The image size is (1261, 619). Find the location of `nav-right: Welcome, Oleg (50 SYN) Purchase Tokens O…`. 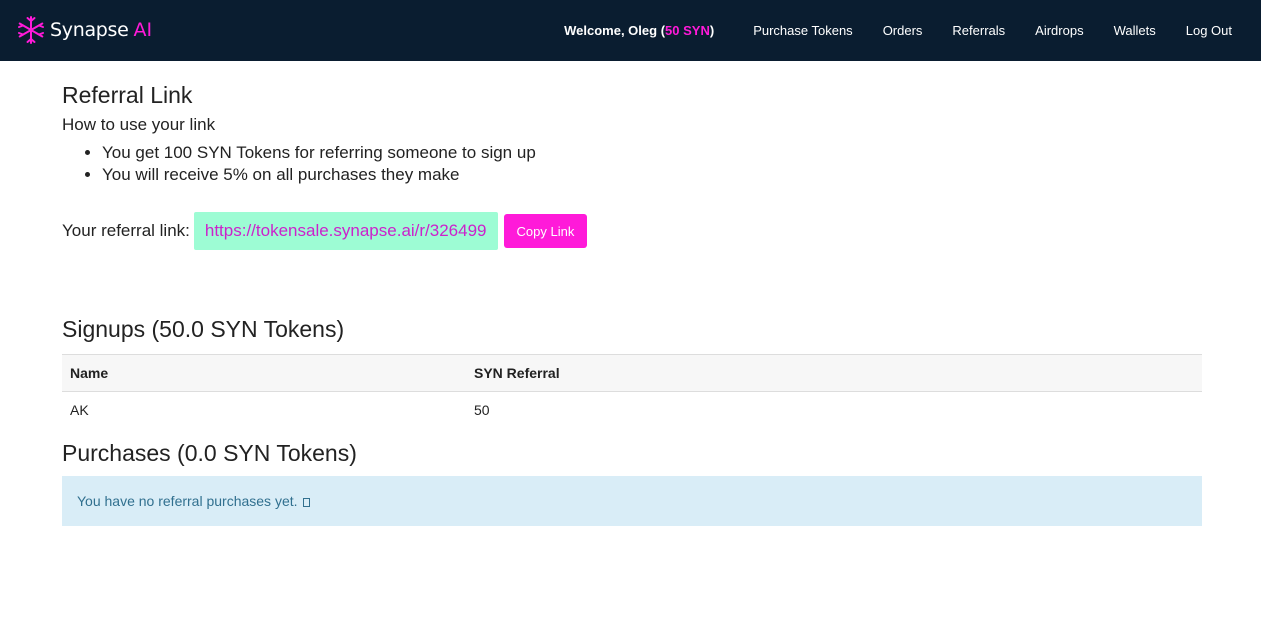

nav-right: Welcome, Oleg (50 SYN) Purchase Tokens O… is located at coordinates (905, 30).